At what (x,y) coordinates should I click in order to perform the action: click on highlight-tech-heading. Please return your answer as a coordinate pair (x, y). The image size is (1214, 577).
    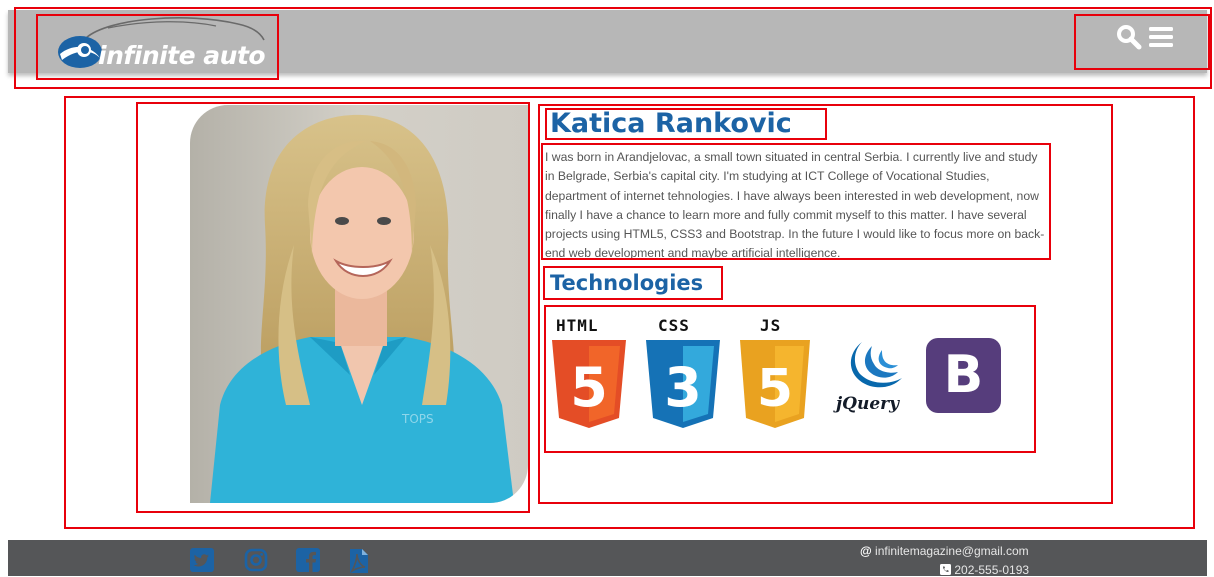
    Looking at the image, I should click on (633, 283).